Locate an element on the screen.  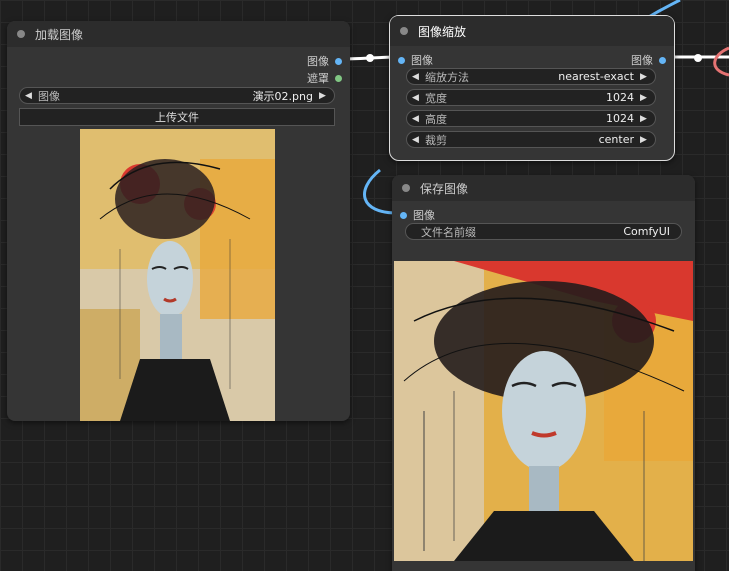
resize-method-widget: ◀ 缩放方法 nearest-exact ▶ is located at coordinates (531, 76).